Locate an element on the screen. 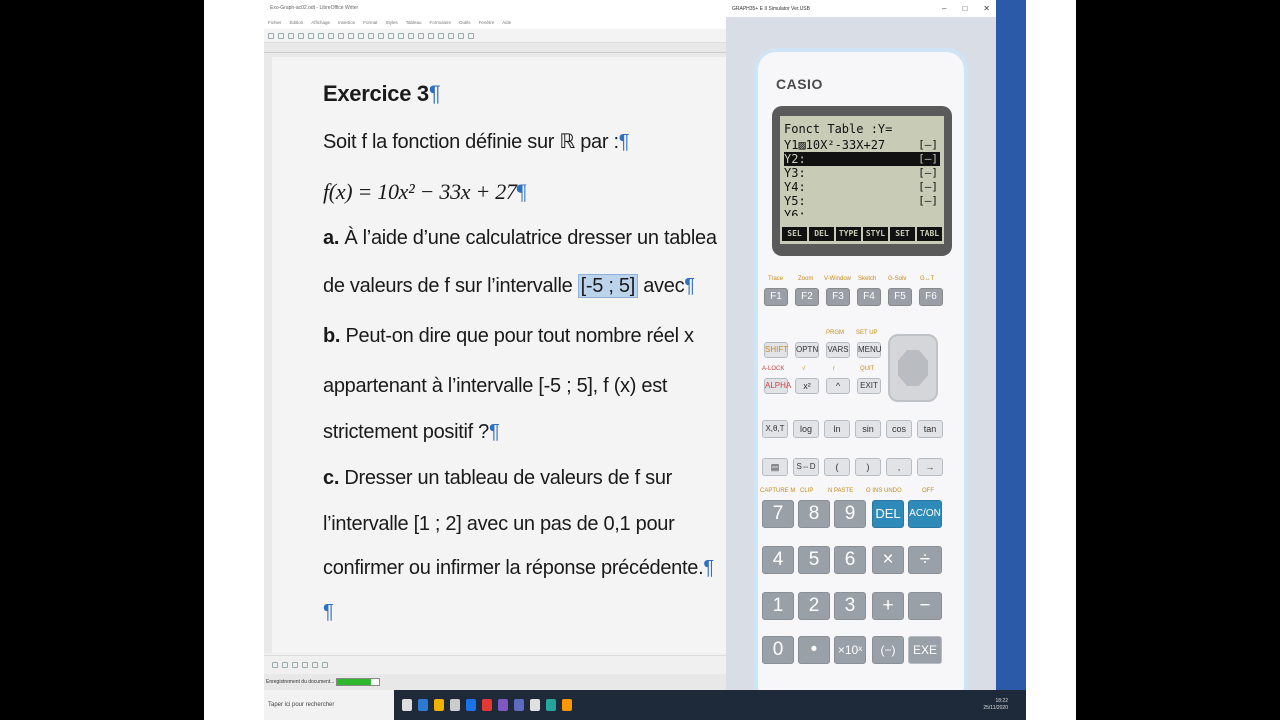 This screenshot has height=720, width=1280. text-selection: [-5 ; 5] is located at coordinates (607, 286).